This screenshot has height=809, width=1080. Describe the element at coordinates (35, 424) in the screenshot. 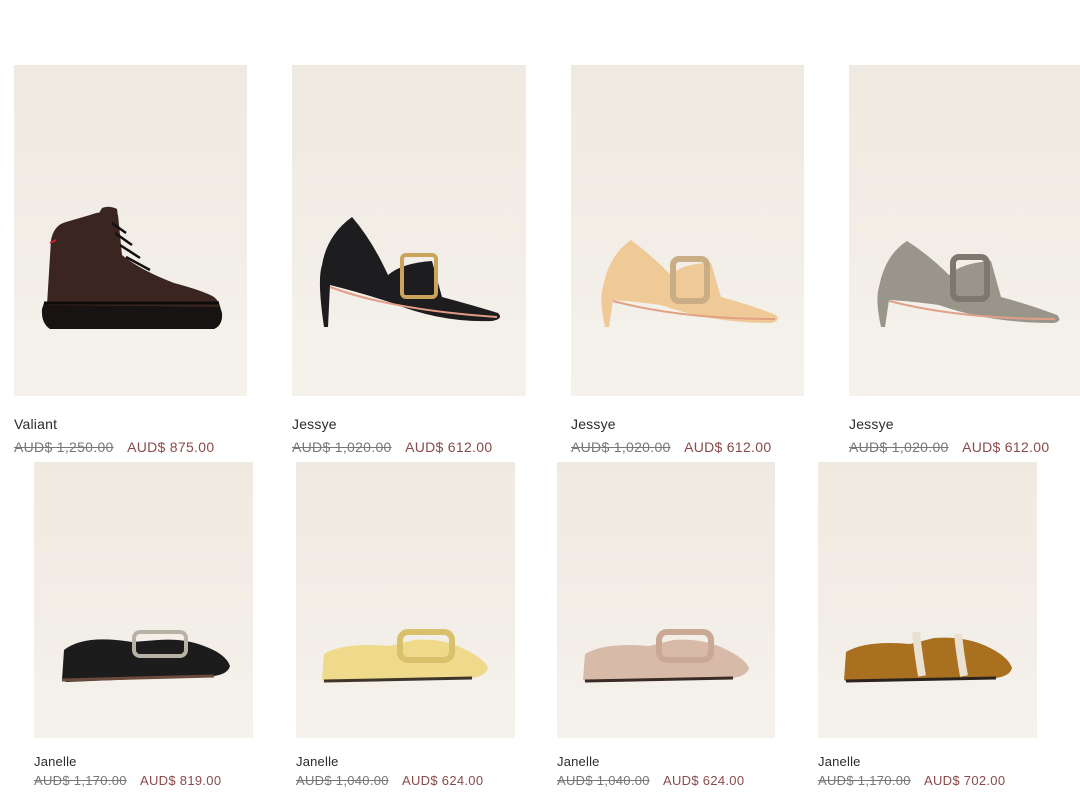

I see `product-name: Valiant` at that location.